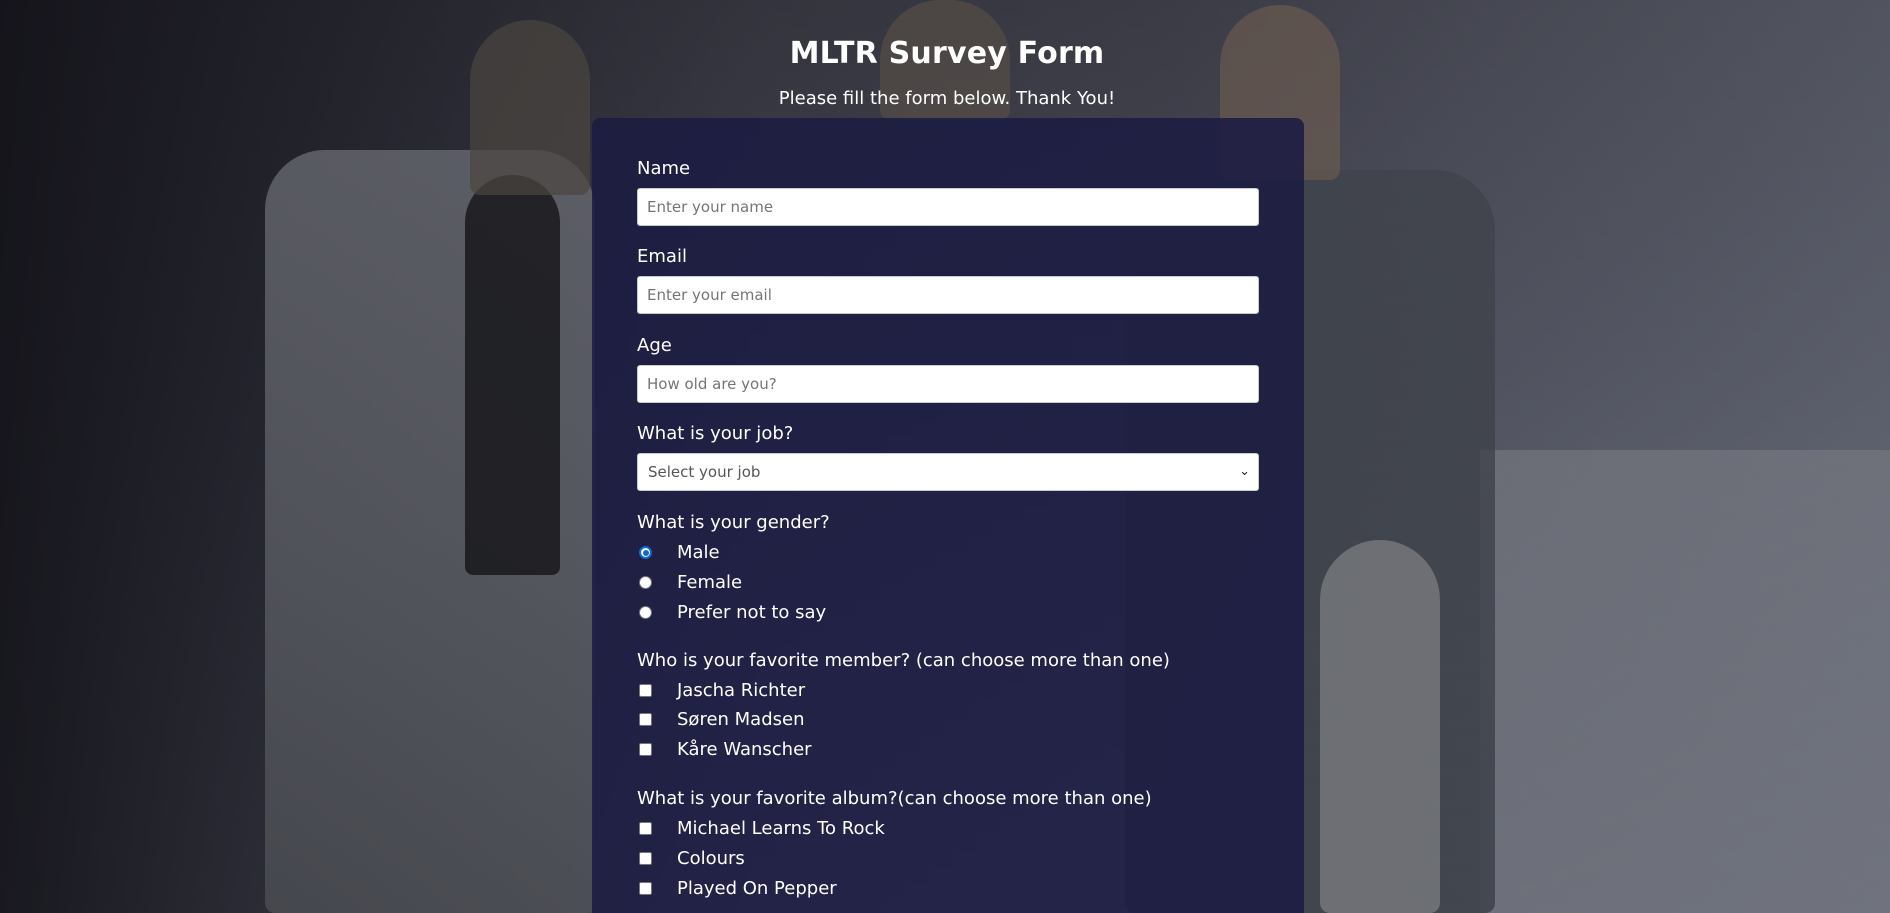 The image size is (1890, 913). Describe the element at coordinates (948, 472) in the screenshot. I see `job-select: Select your job ⌄` at that location.